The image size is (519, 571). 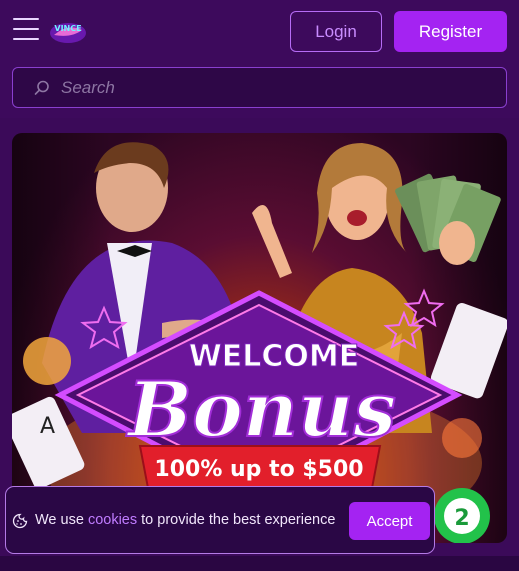 What do you see at coordinates (47, 426) in the screenshot?
I see `svg-text: A` at bounding box center [47, 426].